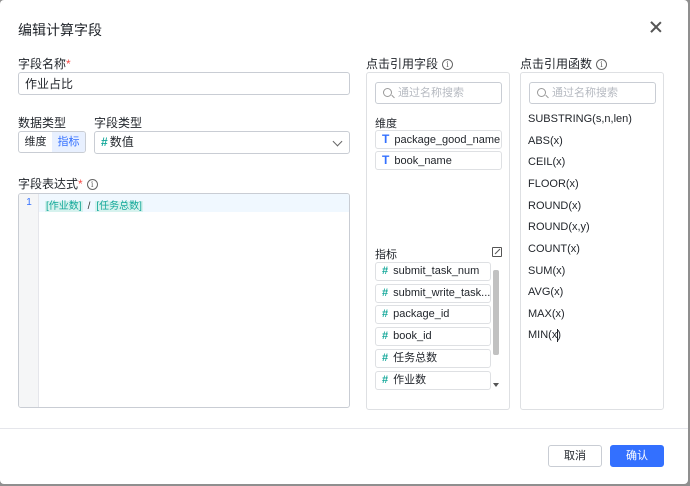  What do you see at coordinates (575, 456) in the screenshot?
I see `cancel-button: 取消` at bounding box center [575, 456].